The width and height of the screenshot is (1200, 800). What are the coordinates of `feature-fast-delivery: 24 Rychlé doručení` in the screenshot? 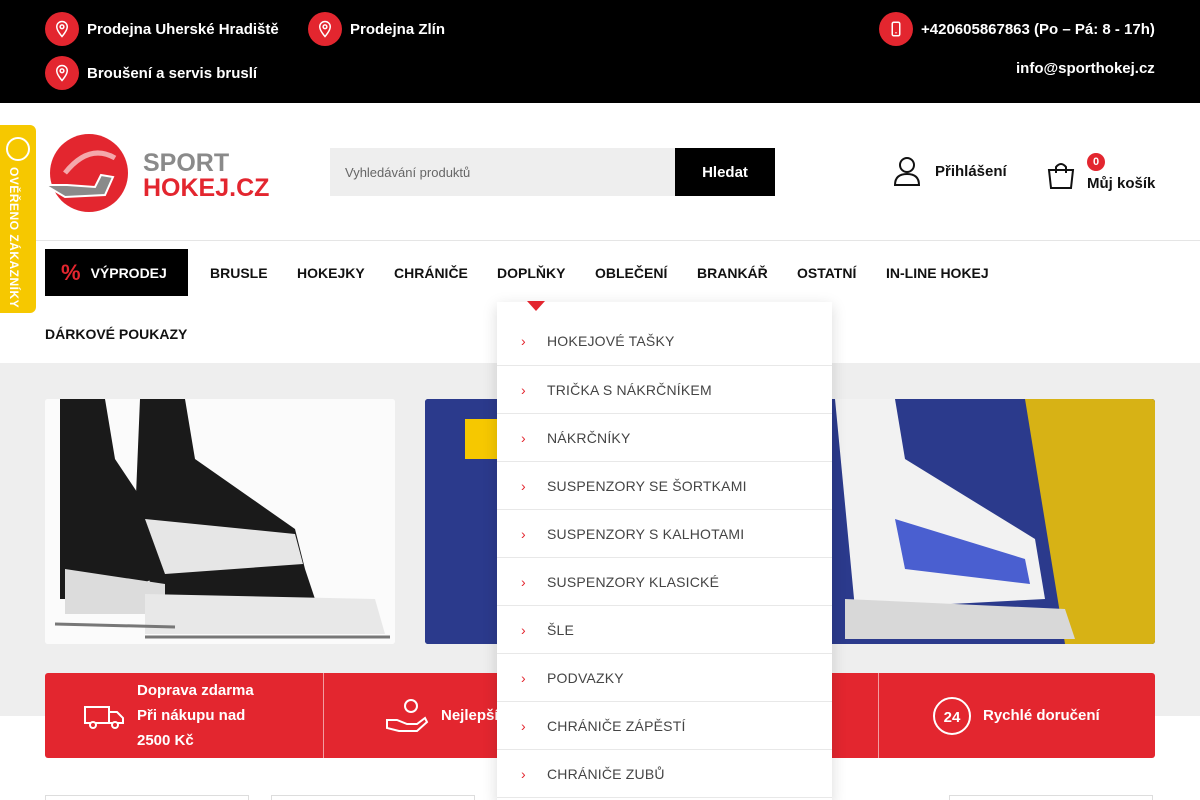 It's located at (1015, 715).